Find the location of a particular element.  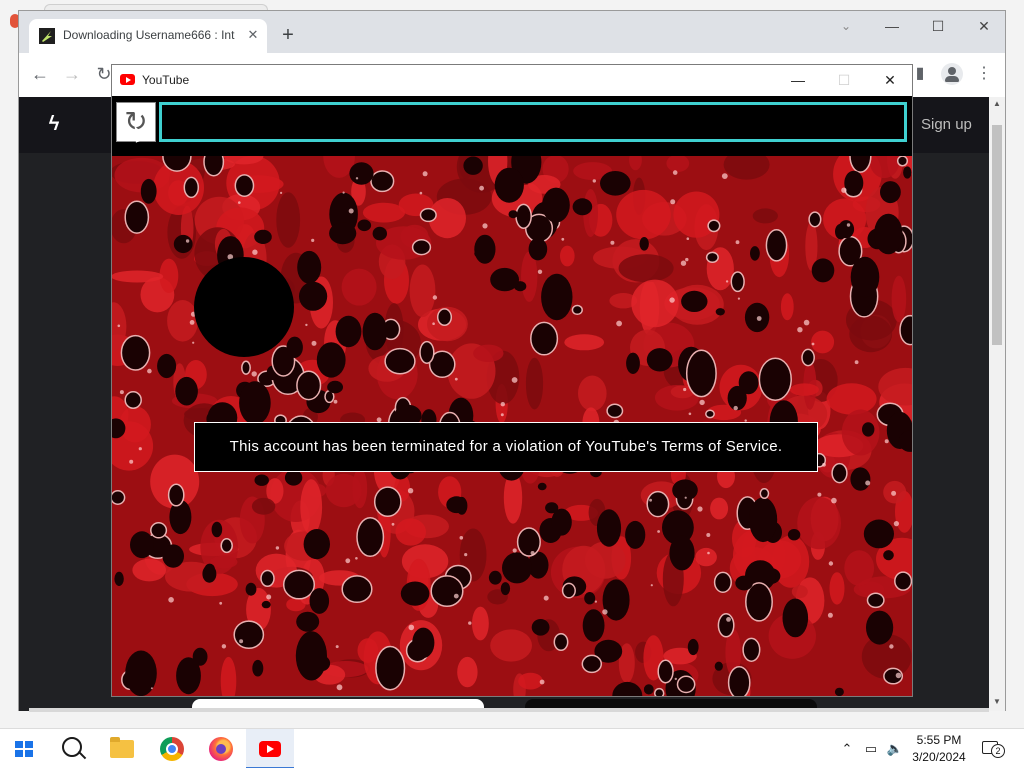

lightning-logo-icon: ϟ is located at coordinates (54, 124).